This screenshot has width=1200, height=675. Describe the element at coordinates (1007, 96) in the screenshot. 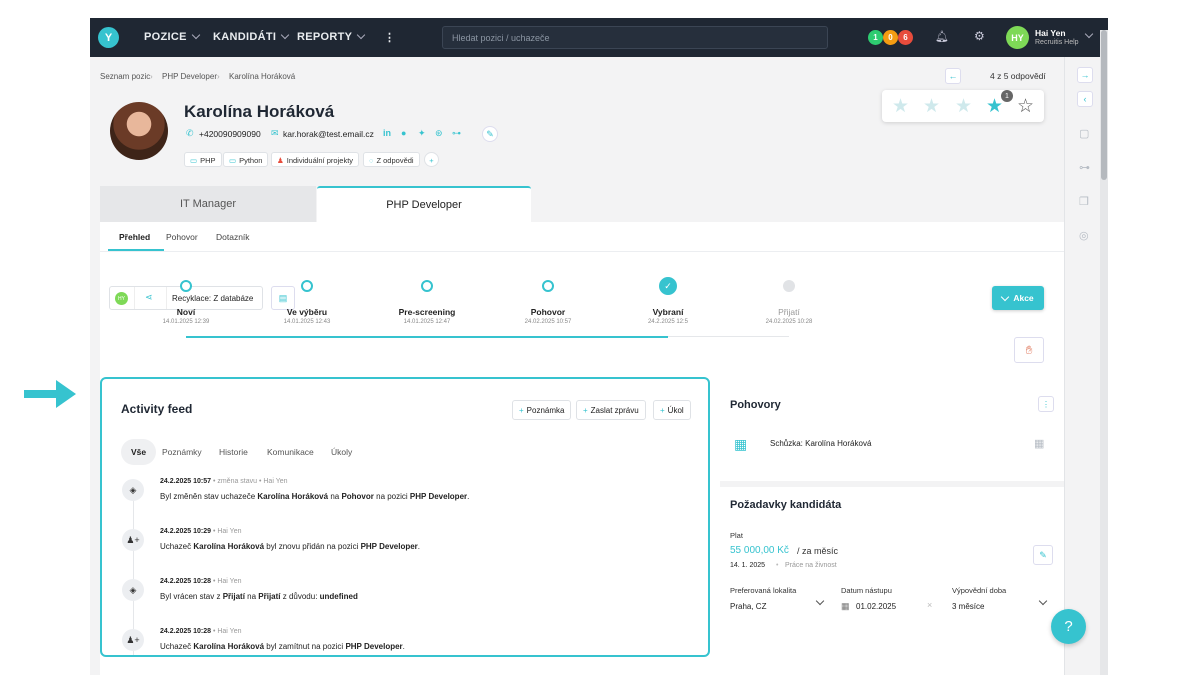

I see `rating-badge: 1` at that location.